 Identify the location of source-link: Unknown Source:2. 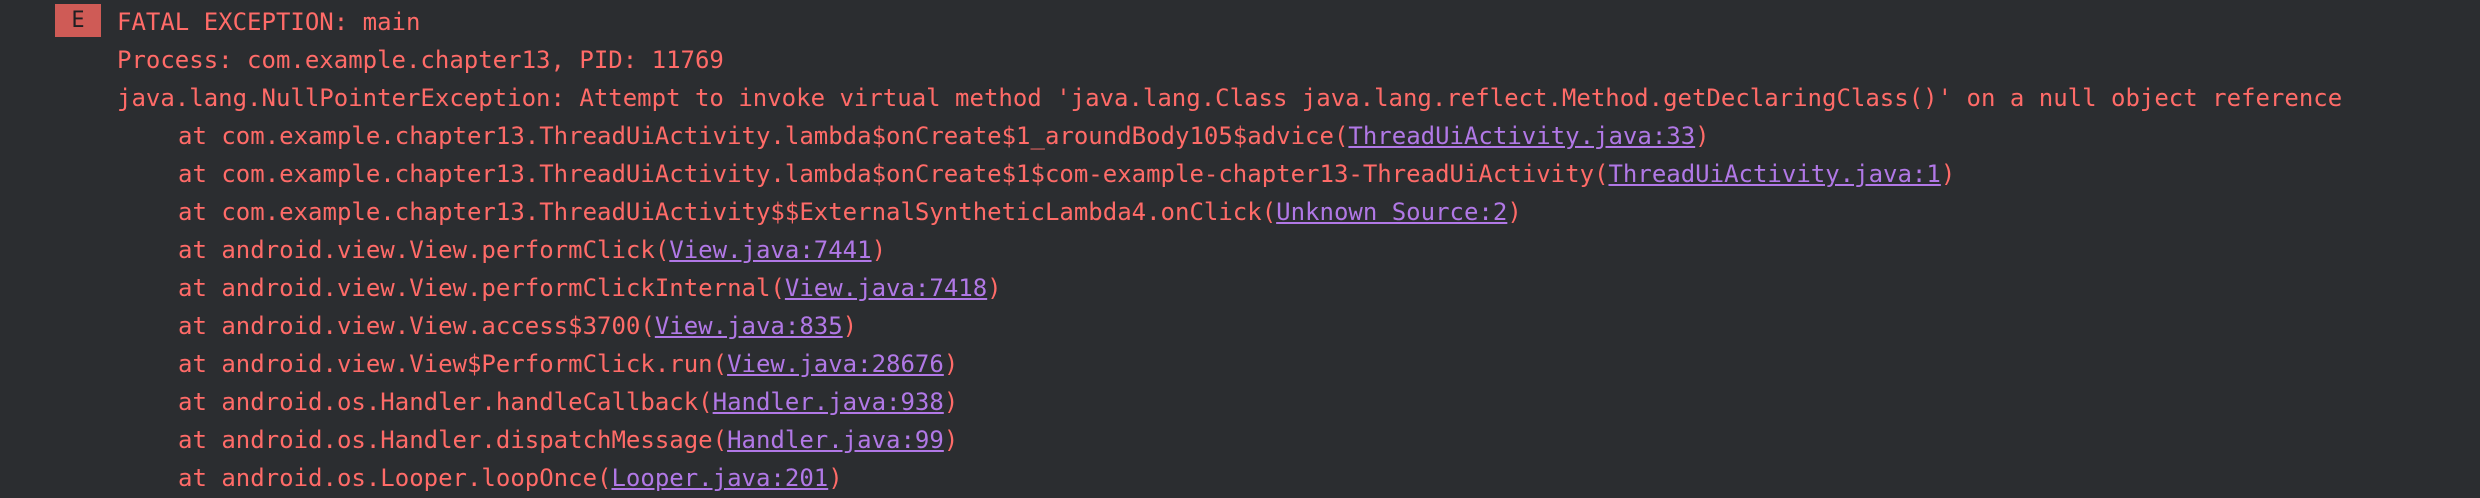
(1391, 212).